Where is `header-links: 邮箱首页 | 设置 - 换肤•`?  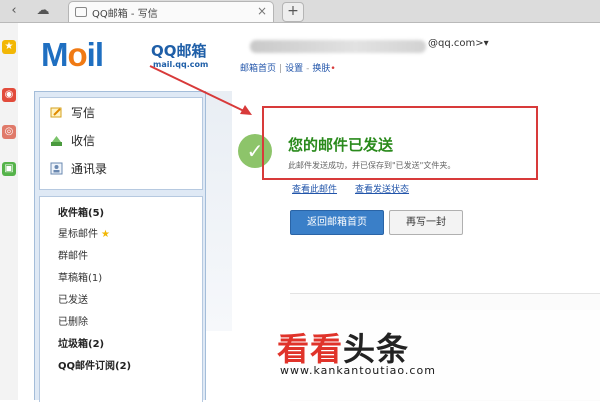
header-links: 邮箱首页 | 设置 - 换肤• is located at coordinates (288, 69).